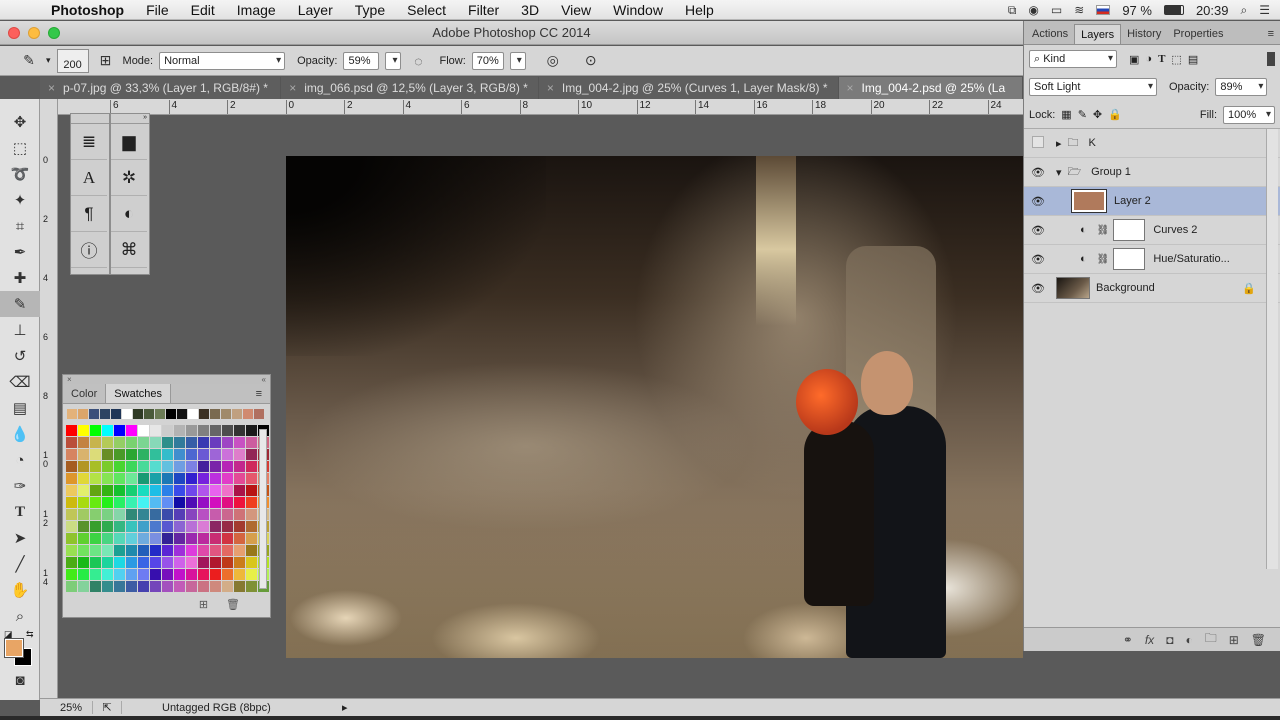  What do you see at coordinates (72, 60) in the screenshot?
I see `brush-size-picker: 200` at bounding box center [72, 60].